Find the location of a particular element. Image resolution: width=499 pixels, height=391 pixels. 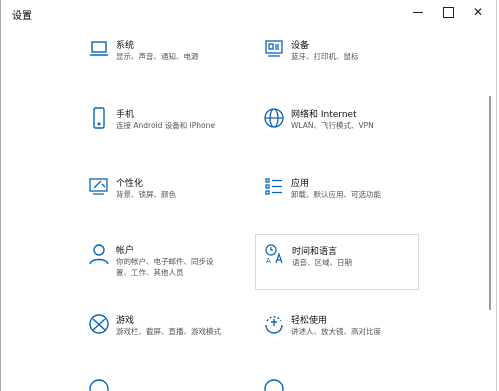

window-left-border is located at coordinates (0, 195).